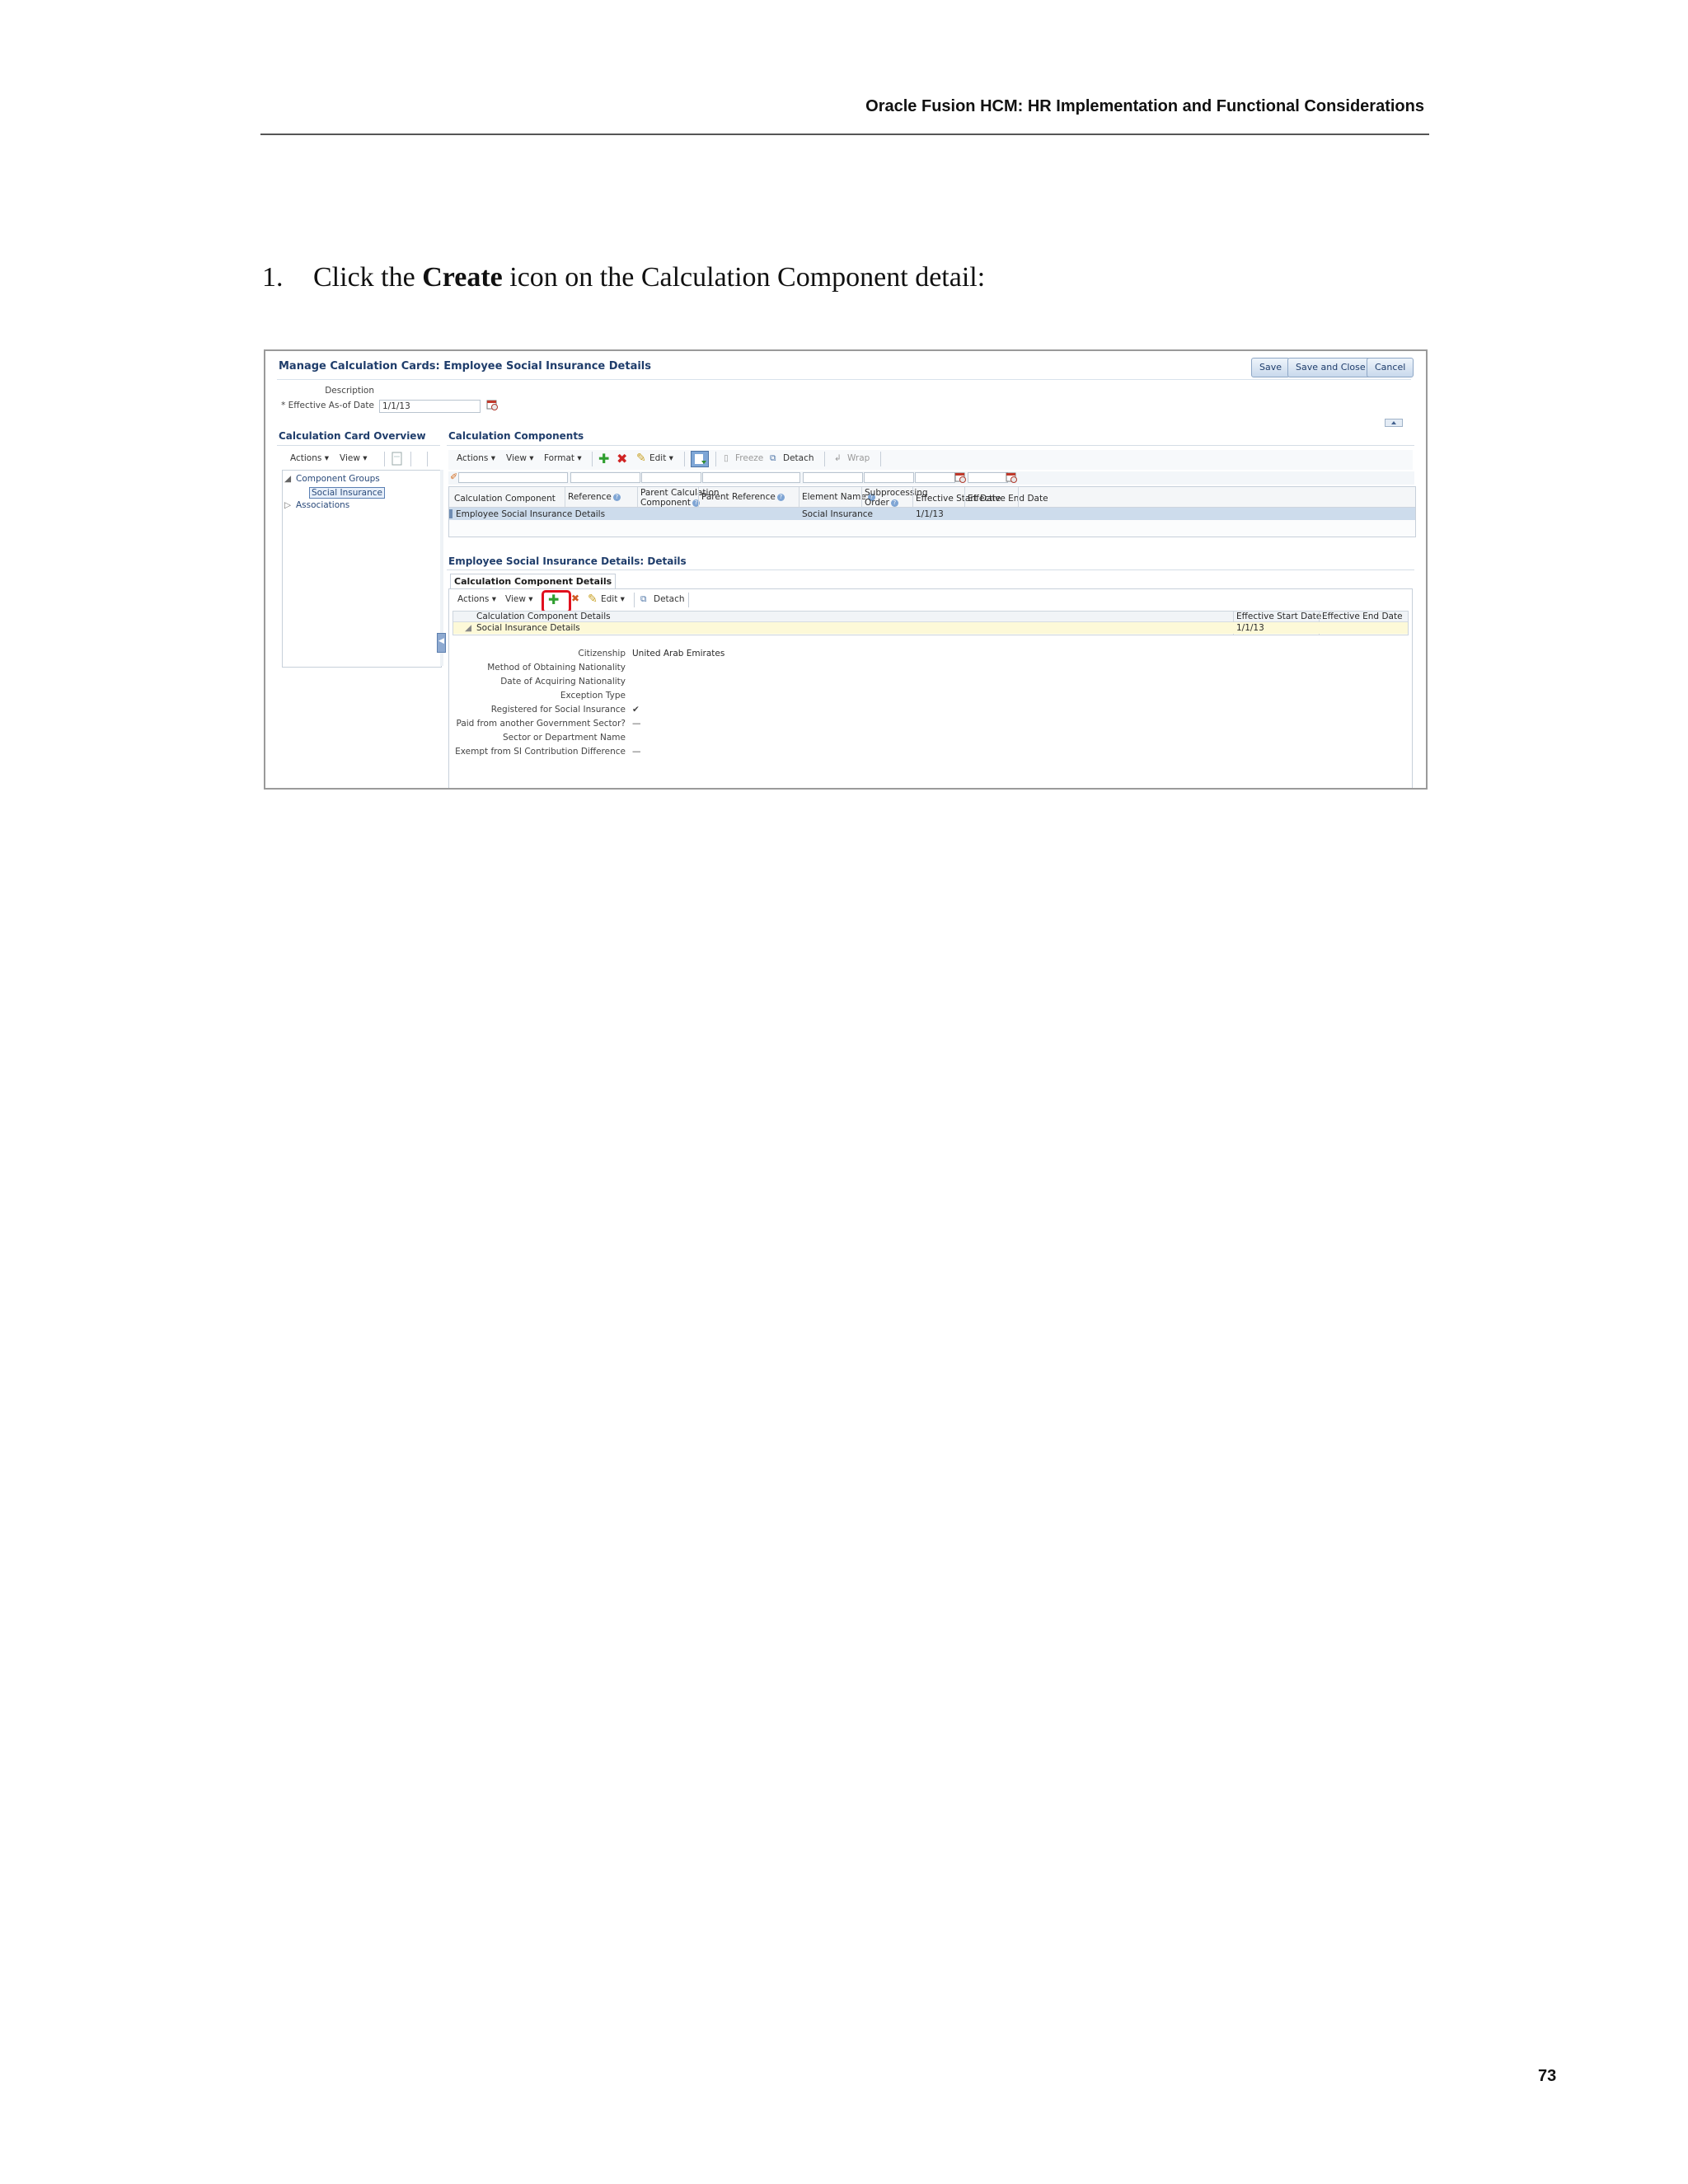  I want to click on row-element-name: Social Insurance, so click(838, 514).